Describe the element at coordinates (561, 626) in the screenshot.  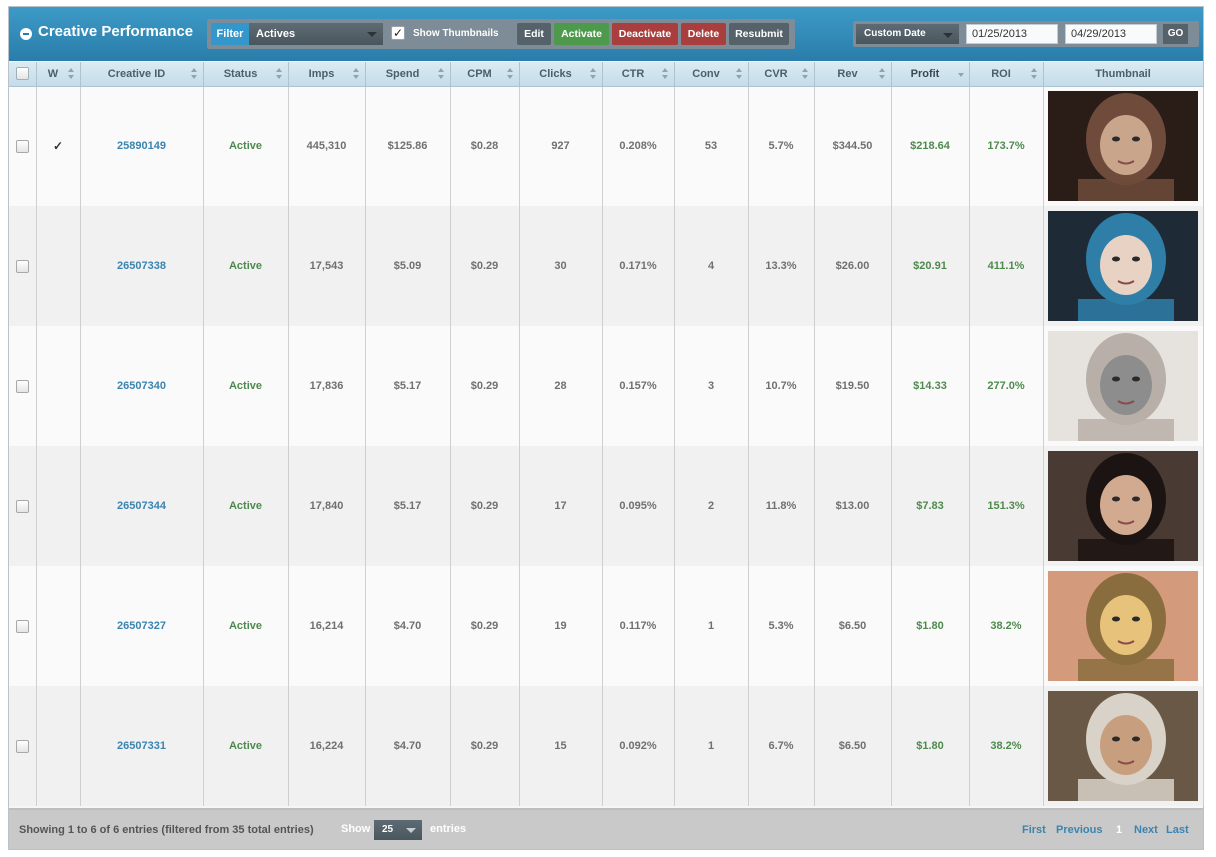
I see `cell-clicks: 19` at that location.